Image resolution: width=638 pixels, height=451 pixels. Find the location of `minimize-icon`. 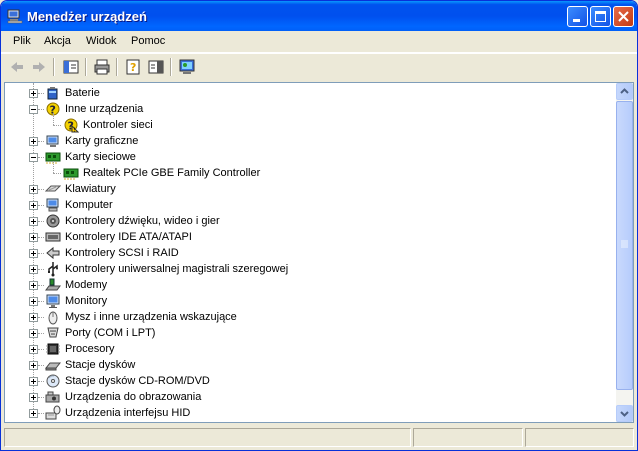

minimize-icon is located at coordinates (576, 20).